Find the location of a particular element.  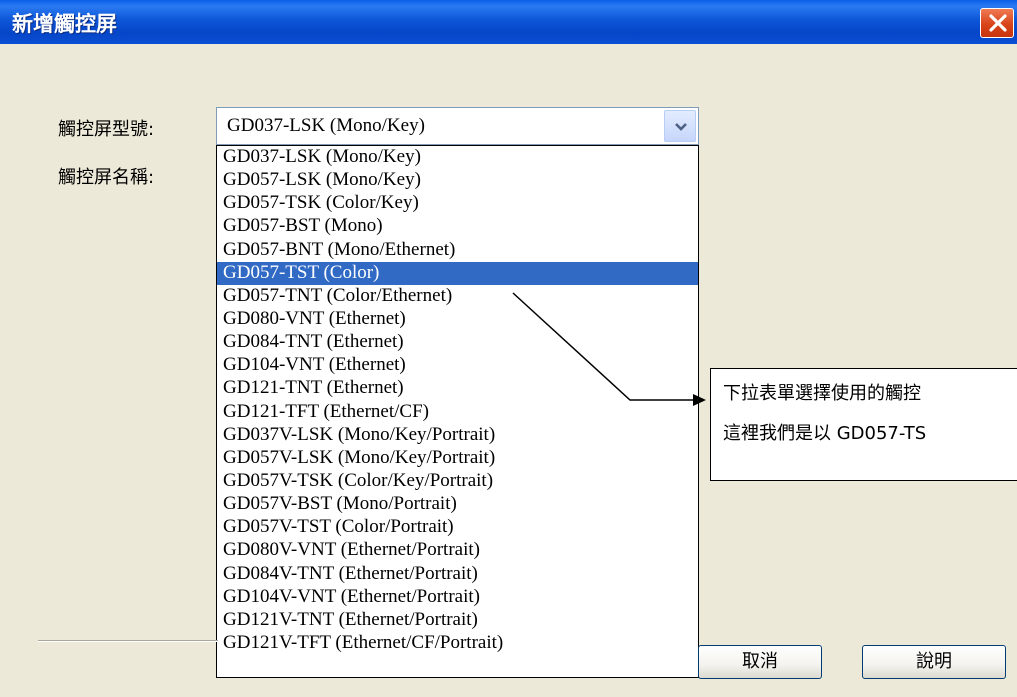

callout-box: 下拉表單選擇使用的觸控 這裡我們是以 GD057-TS is located at coordinates (863, 424).